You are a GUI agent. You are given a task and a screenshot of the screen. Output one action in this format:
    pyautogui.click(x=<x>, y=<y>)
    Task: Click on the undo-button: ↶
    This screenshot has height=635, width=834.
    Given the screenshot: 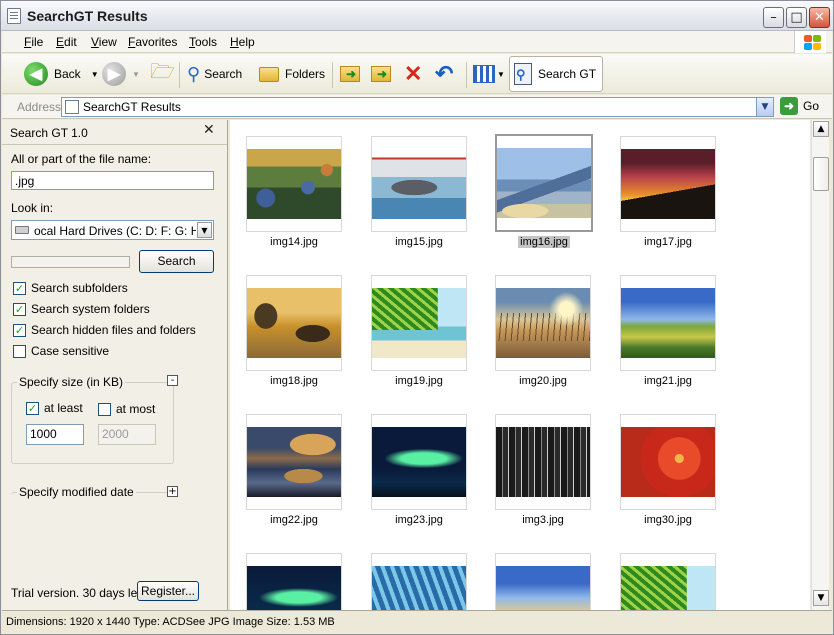 What is the action you would take?
    pyautogui.click(x=444, y=74)
    